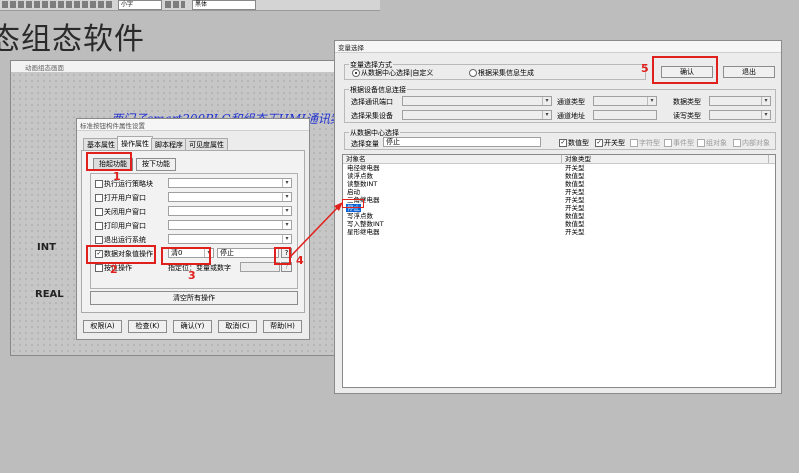 The height and width of the screenshot is (473, 799). I want to click on arrow-line, so click(314, 231).